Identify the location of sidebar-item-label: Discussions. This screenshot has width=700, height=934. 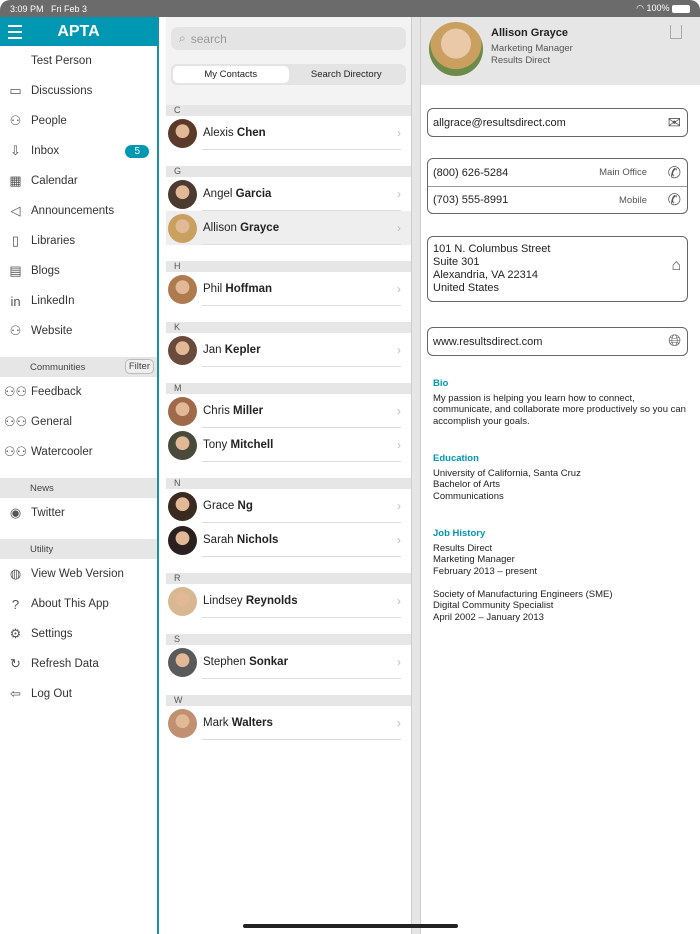
(62, 91).